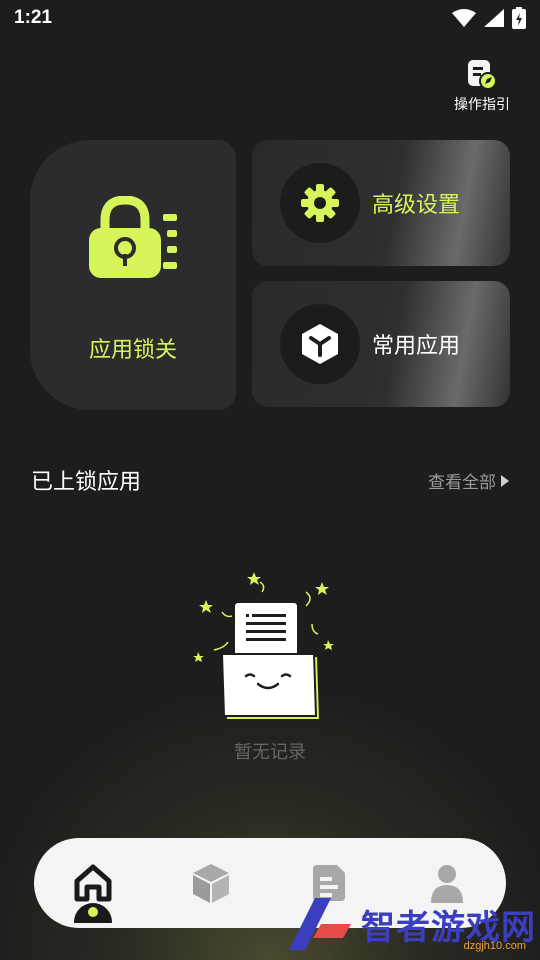 This screenshot has height=960, width=540. I want to click on guide-label: 操作指引, so click(482, 105).